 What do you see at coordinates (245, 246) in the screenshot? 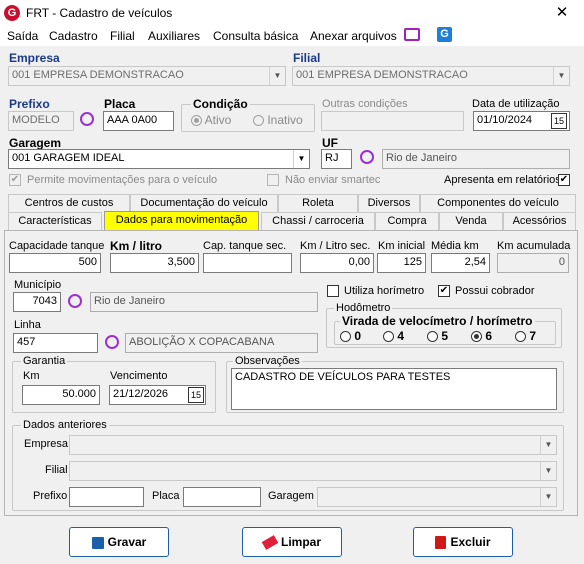
I see `cap-tanque-sec-label: Cap. tanque sec.` at bounding box center [245, 246].